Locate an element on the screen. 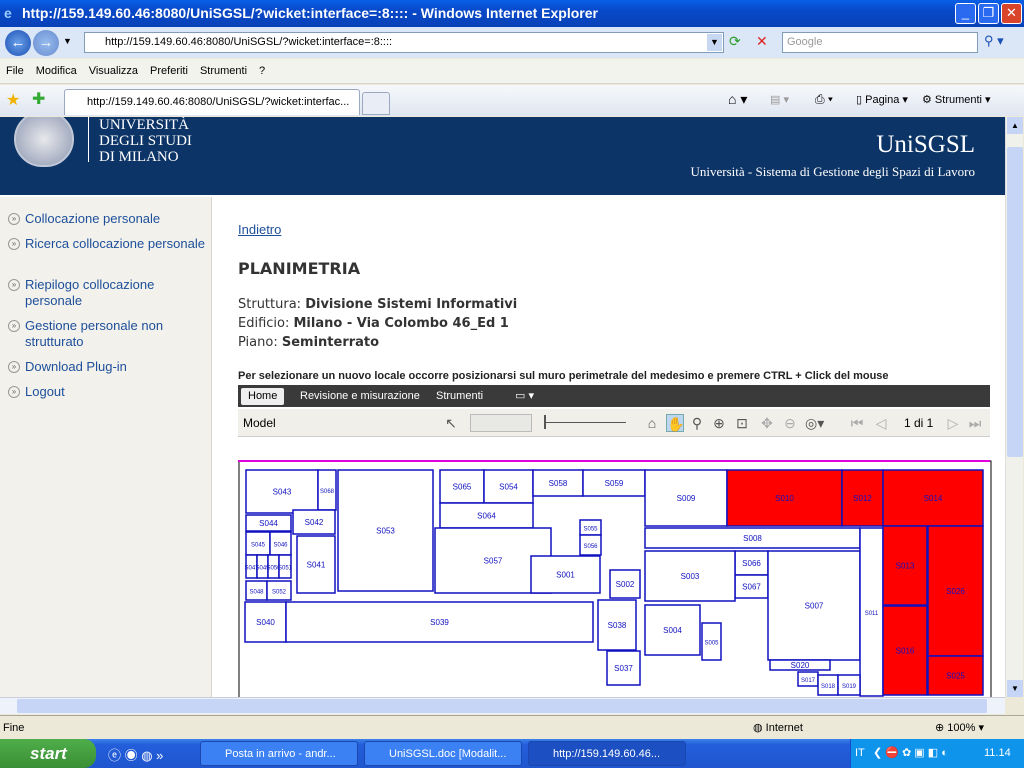  room-s012: S012 is located at coordinates (862, 498).